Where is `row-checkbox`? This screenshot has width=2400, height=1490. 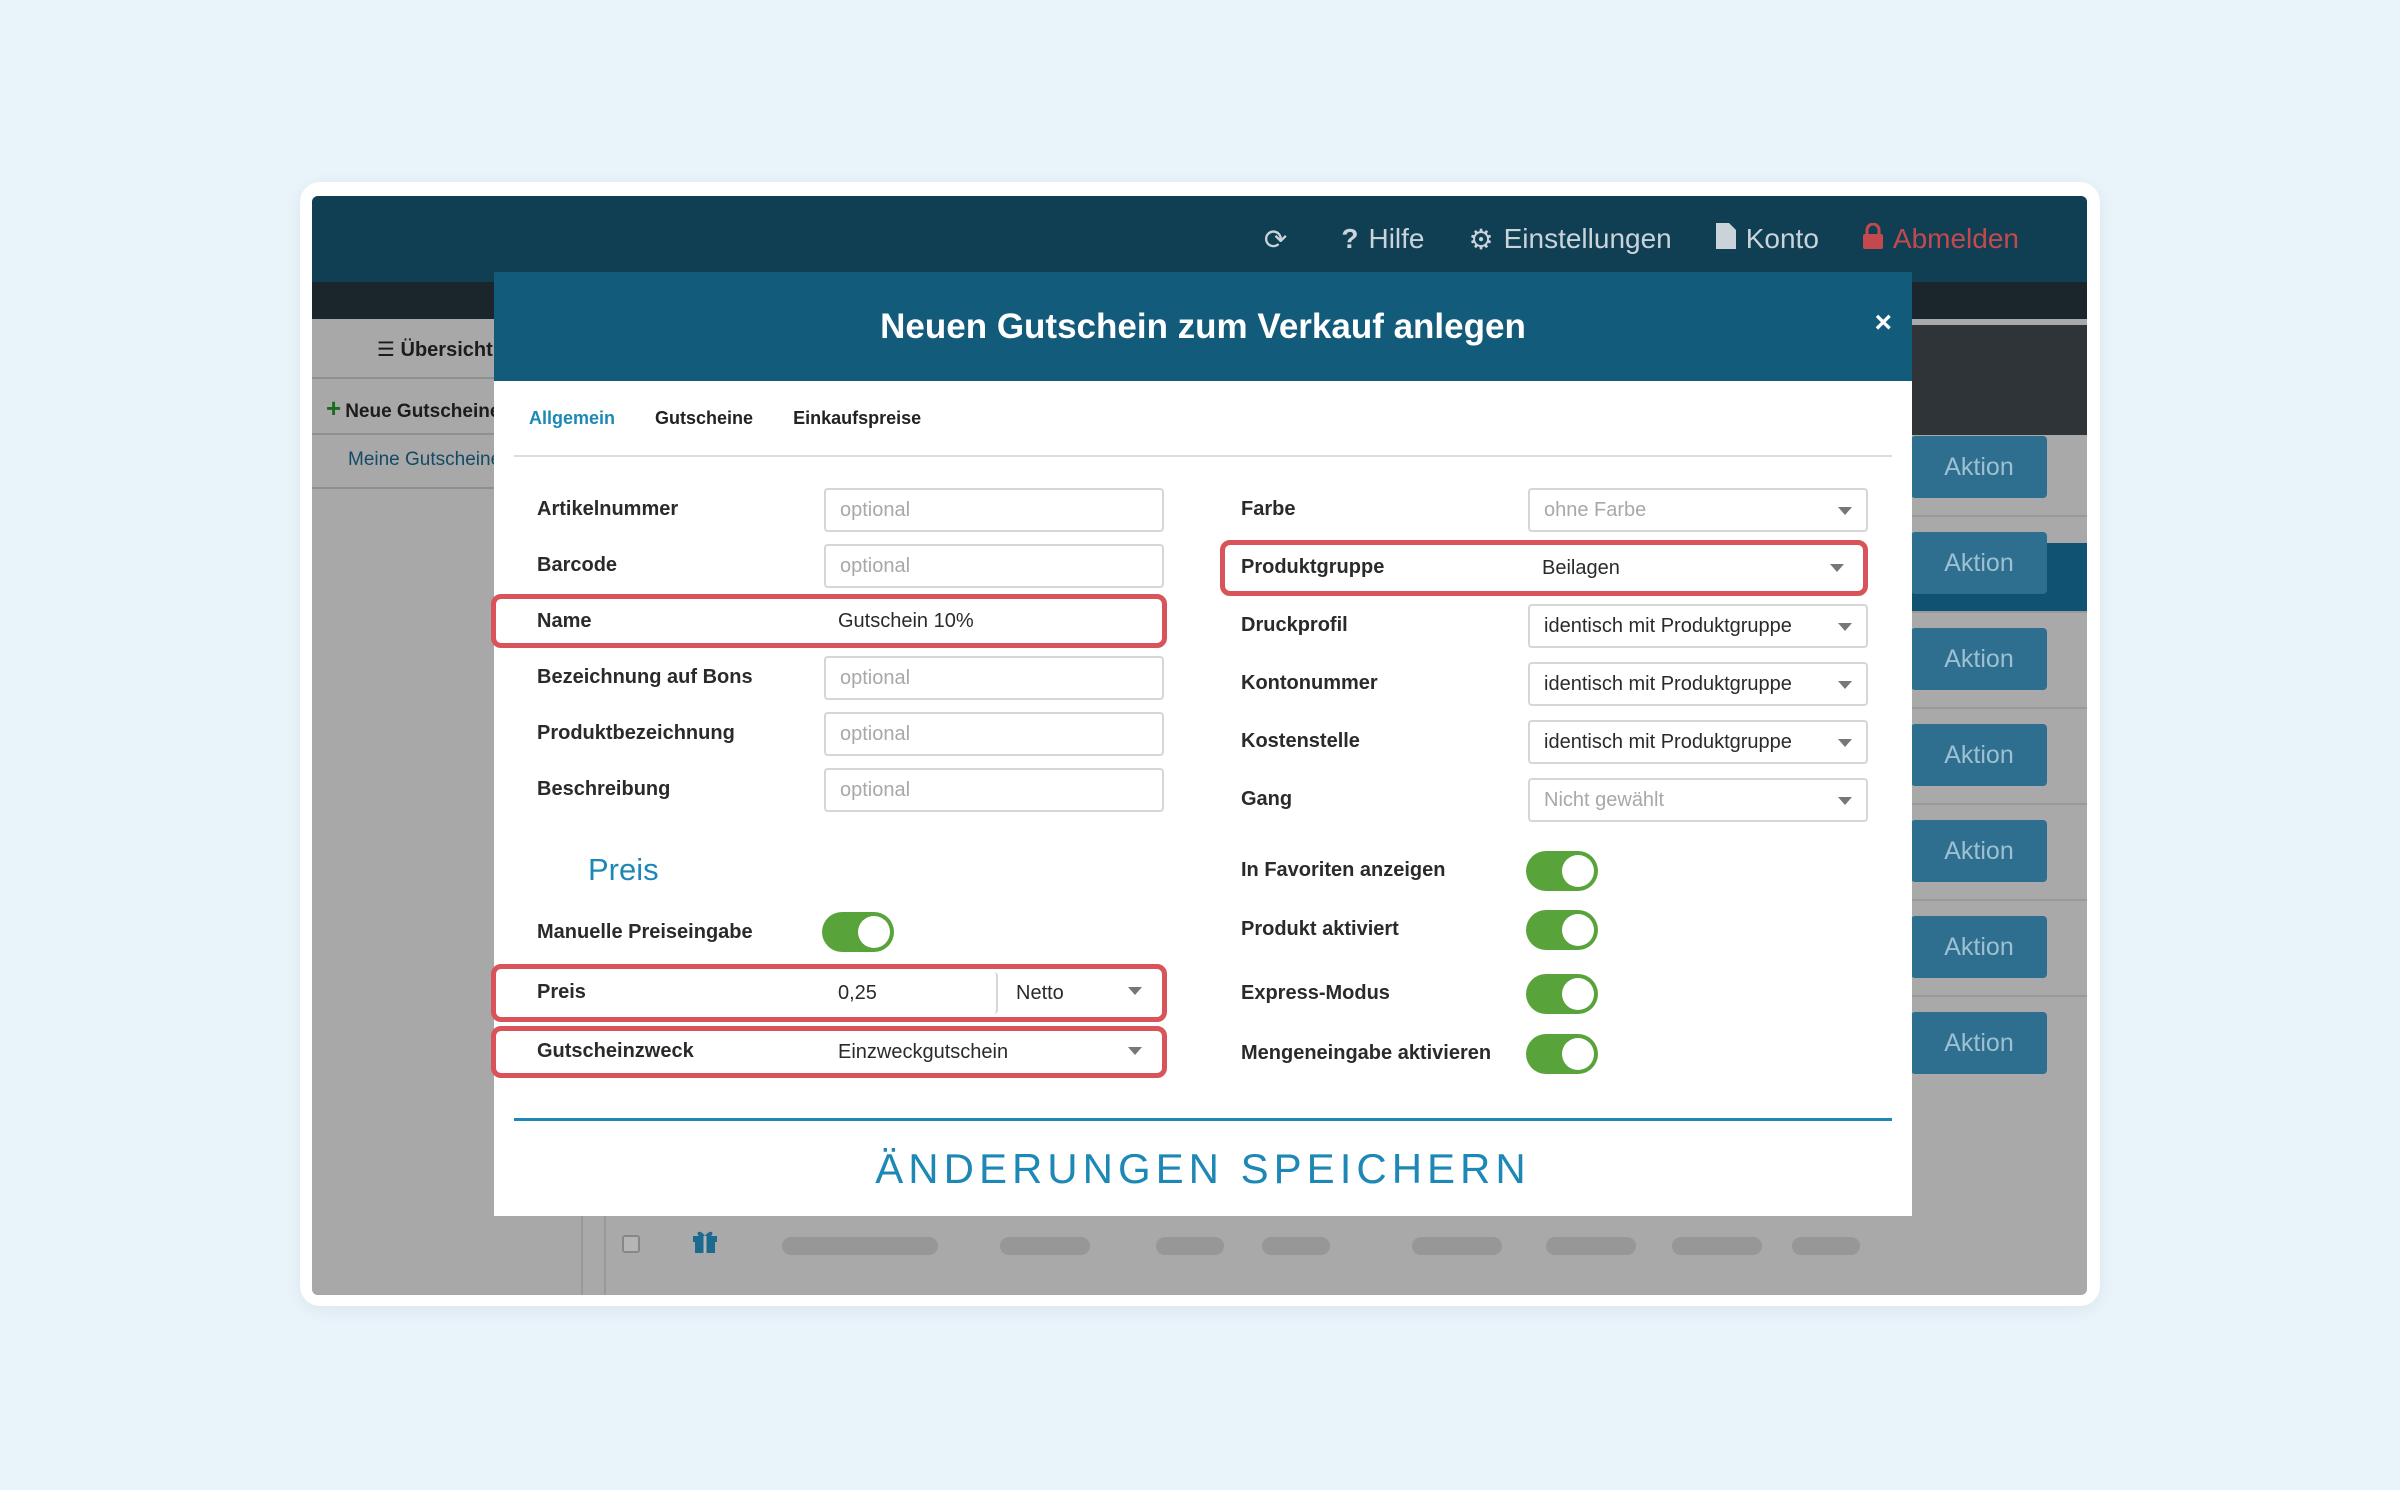 row-checkbox is located at coordinates (631, 1244).